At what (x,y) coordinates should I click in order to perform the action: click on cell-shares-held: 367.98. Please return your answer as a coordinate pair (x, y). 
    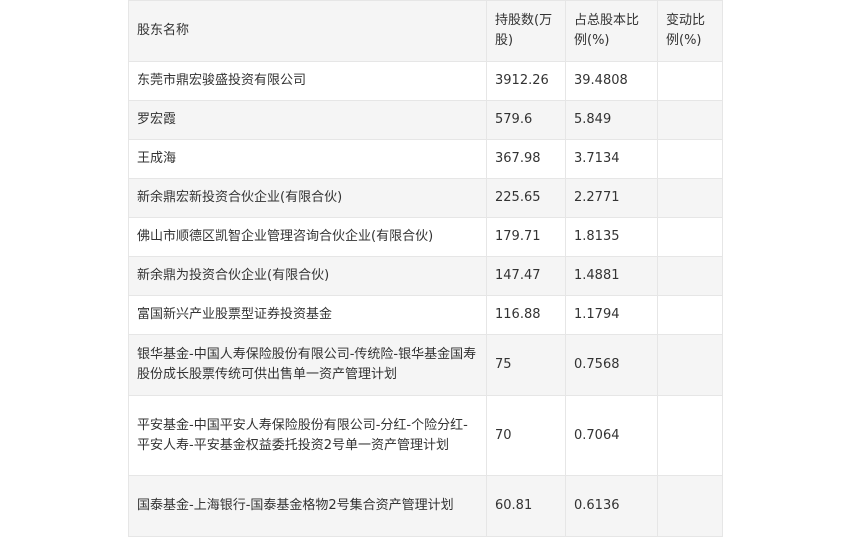
    Looking at the image, I should click on (526, 159).